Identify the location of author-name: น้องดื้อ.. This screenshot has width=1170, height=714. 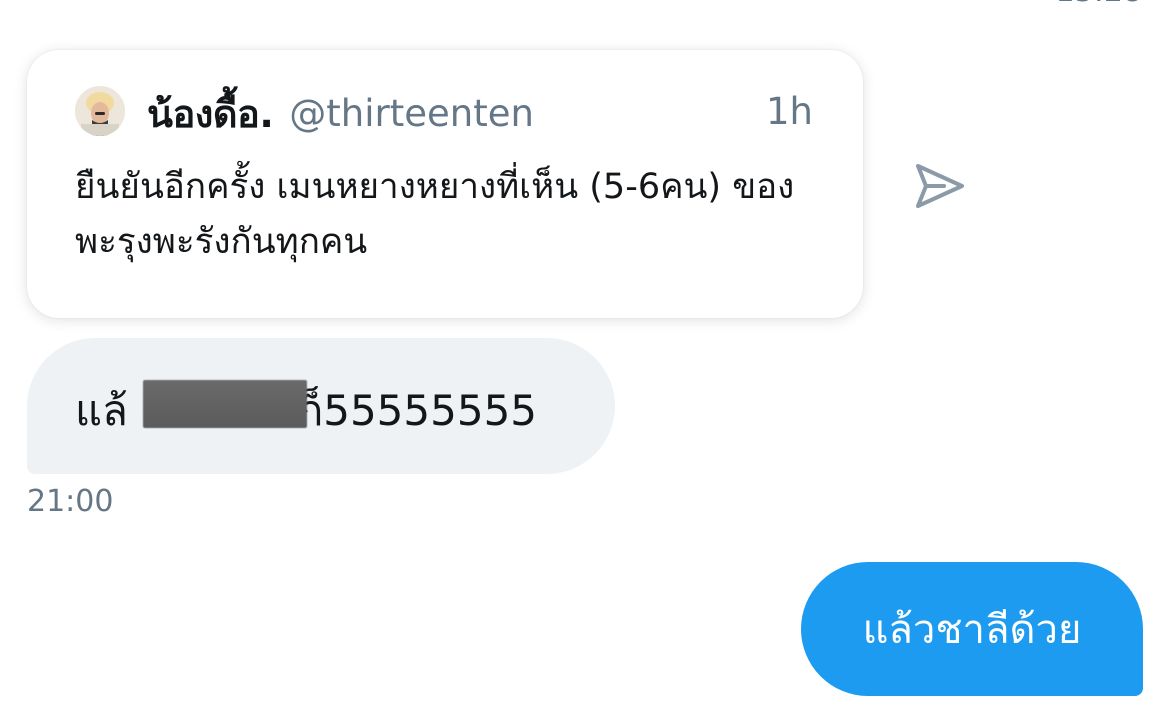
(210, 113).